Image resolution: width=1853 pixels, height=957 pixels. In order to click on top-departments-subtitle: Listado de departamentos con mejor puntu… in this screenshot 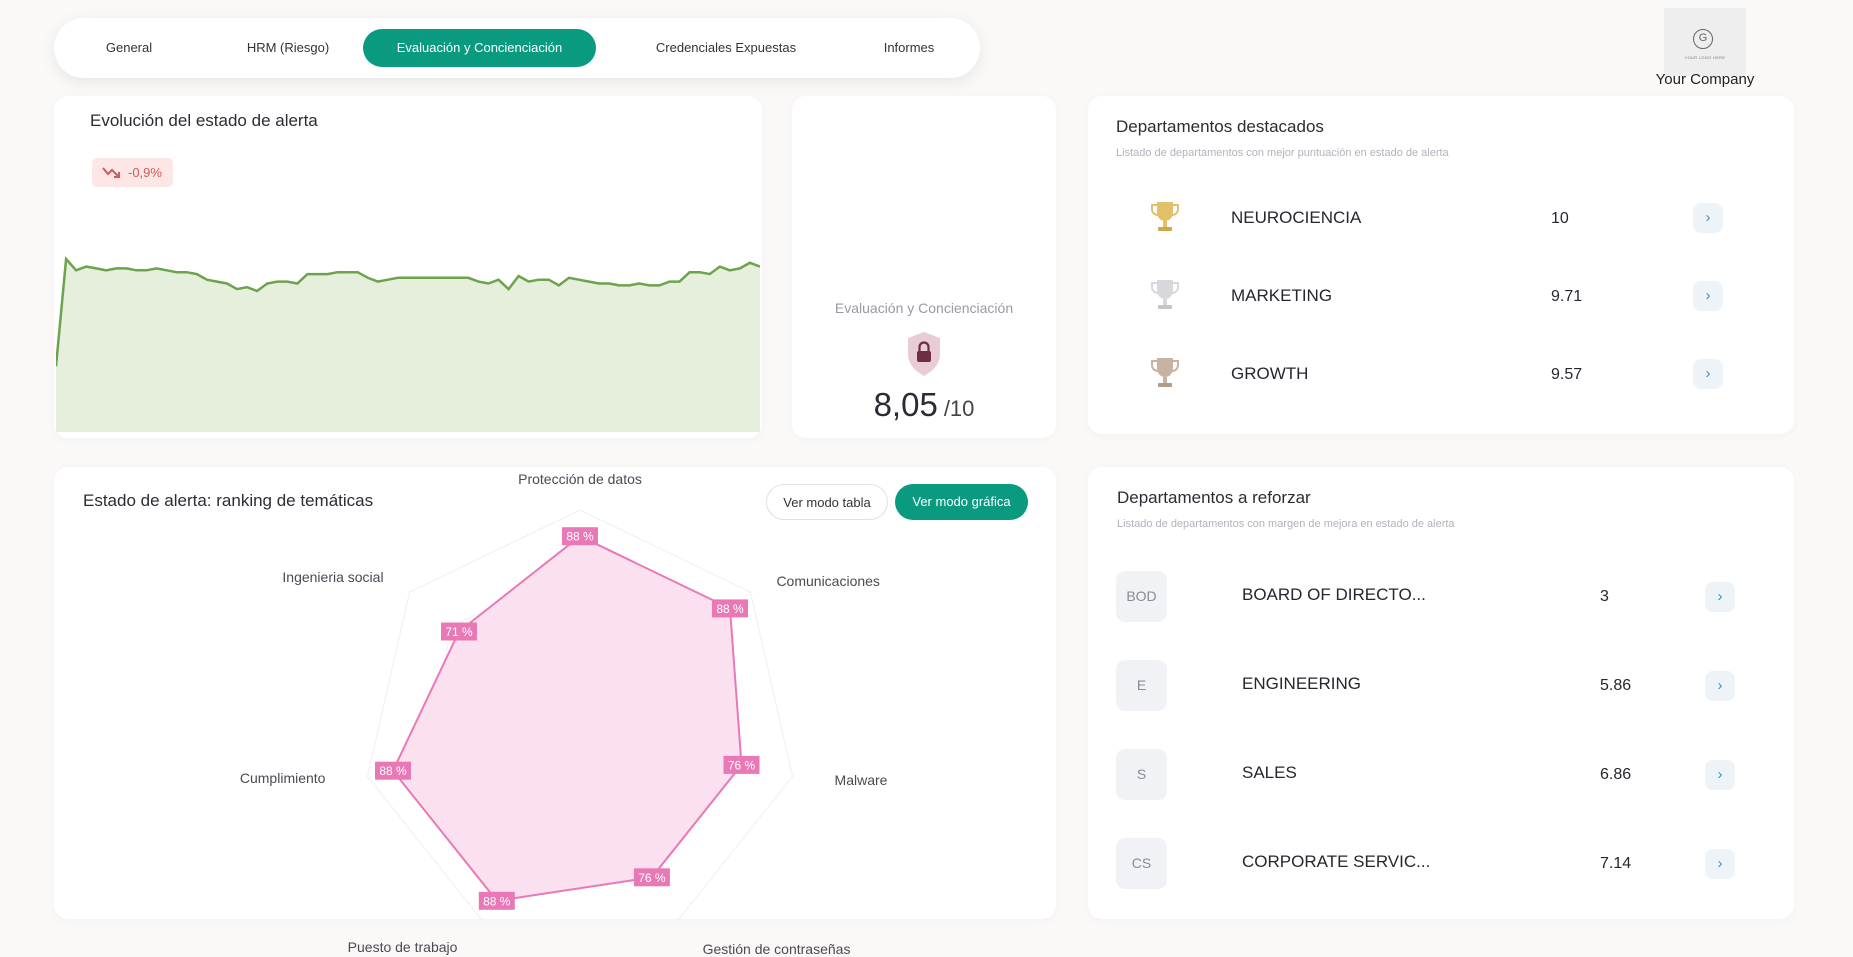, I will do `click(1282, 153)`.